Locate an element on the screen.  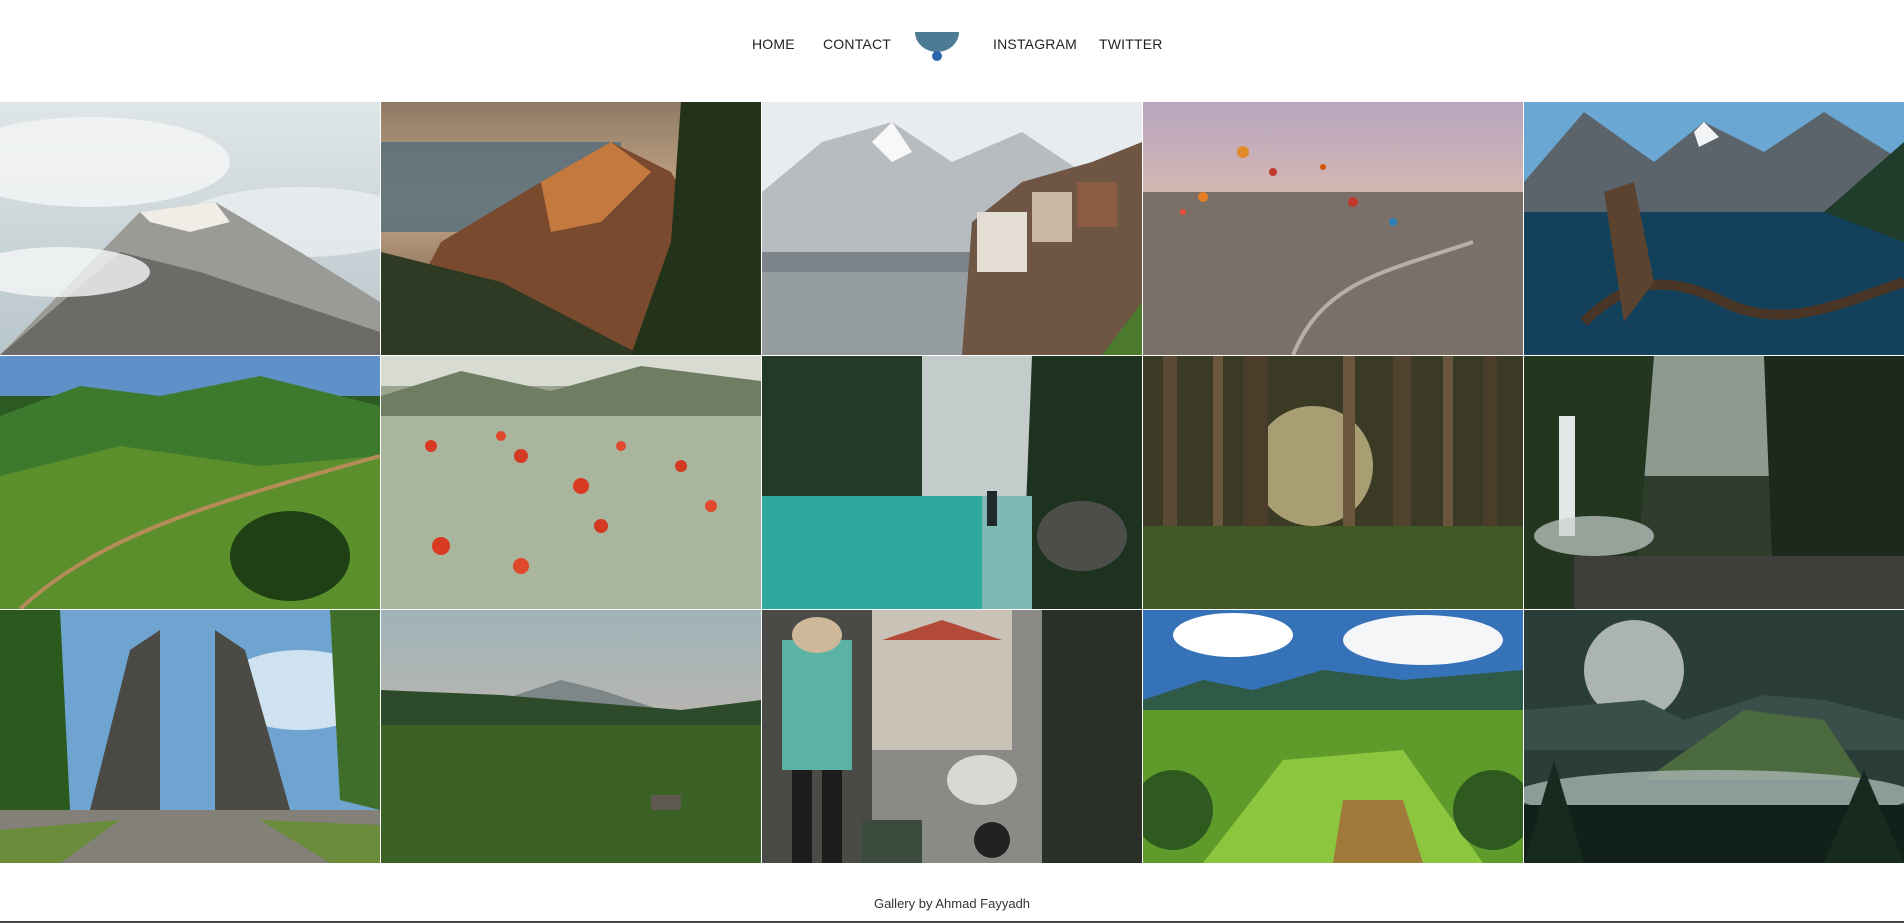
nav-link-contact: CONTACT is located at coordinates (857, 44).